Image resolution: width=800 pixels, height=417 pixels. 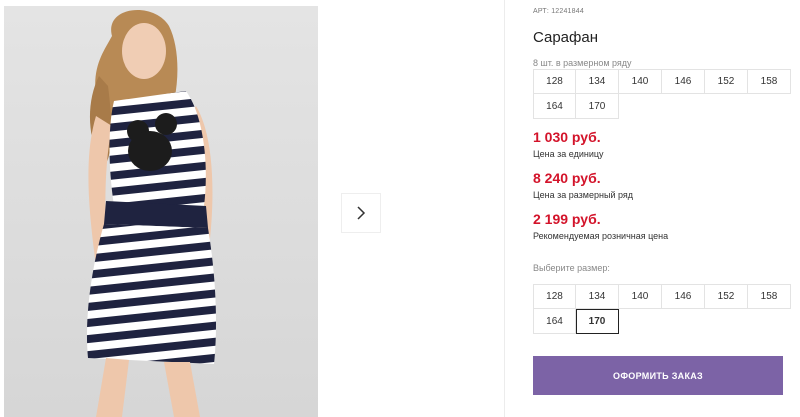 I want to click on size-picker-label: Выберите размер:, so click(x=571, y=268).